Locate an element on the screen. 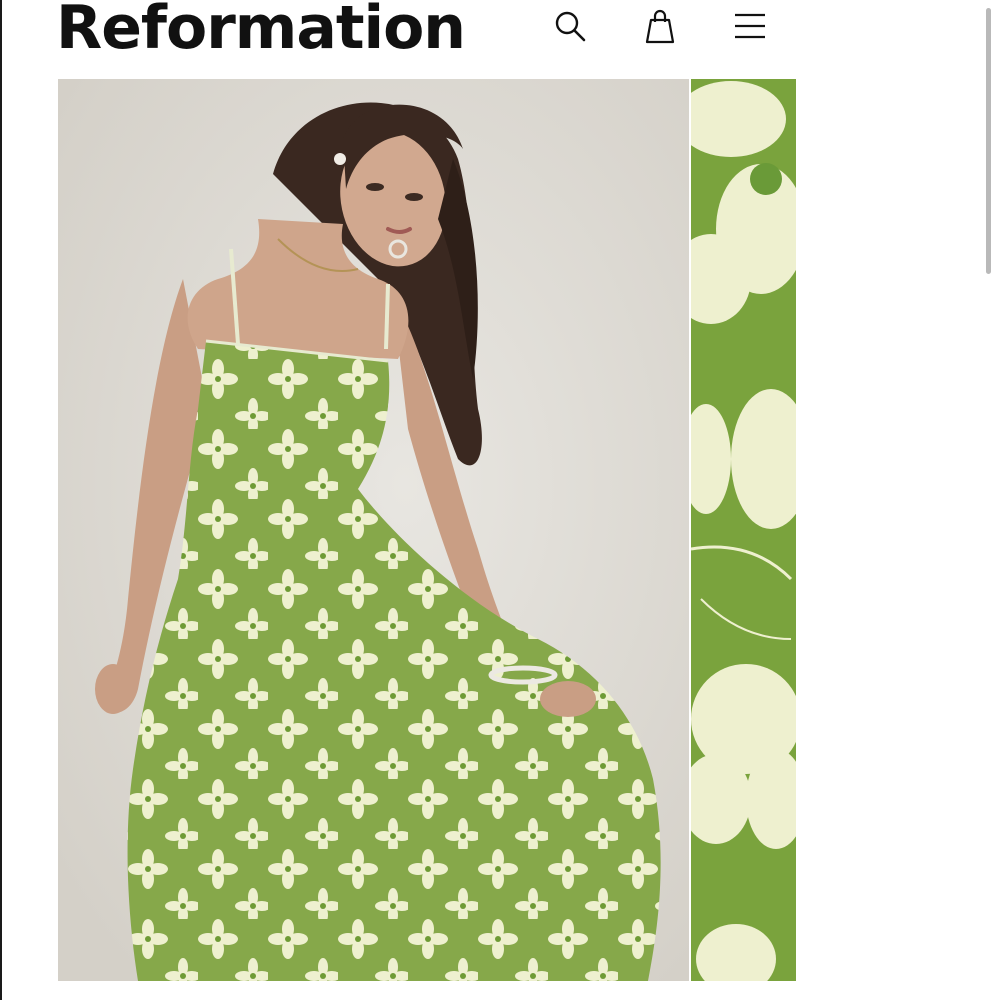  site-header: Reformation is located at coordinates (500, 35).